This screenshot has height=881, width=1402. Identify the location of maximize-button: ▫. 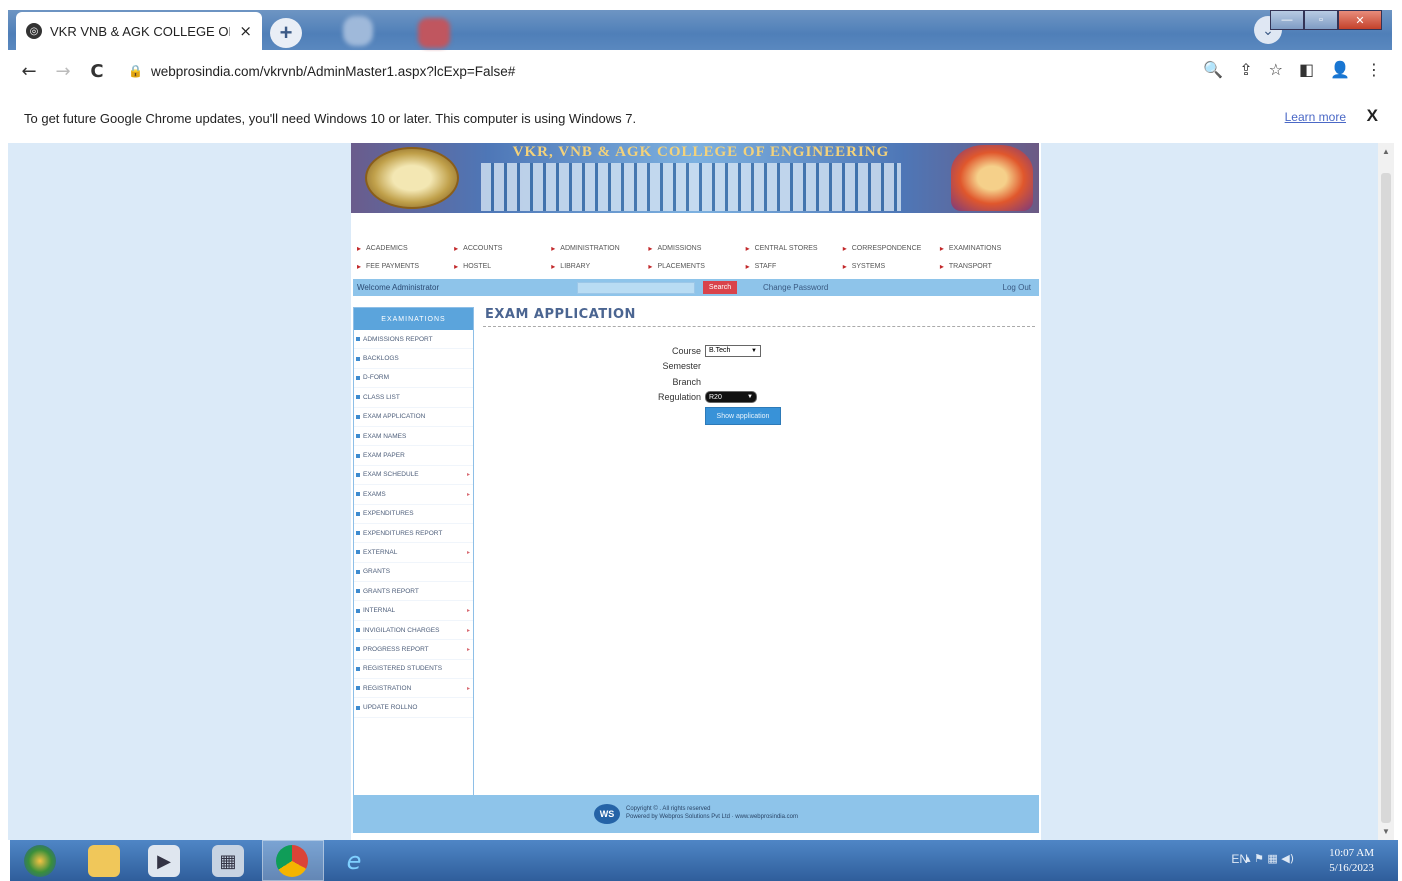
(1321, 20).